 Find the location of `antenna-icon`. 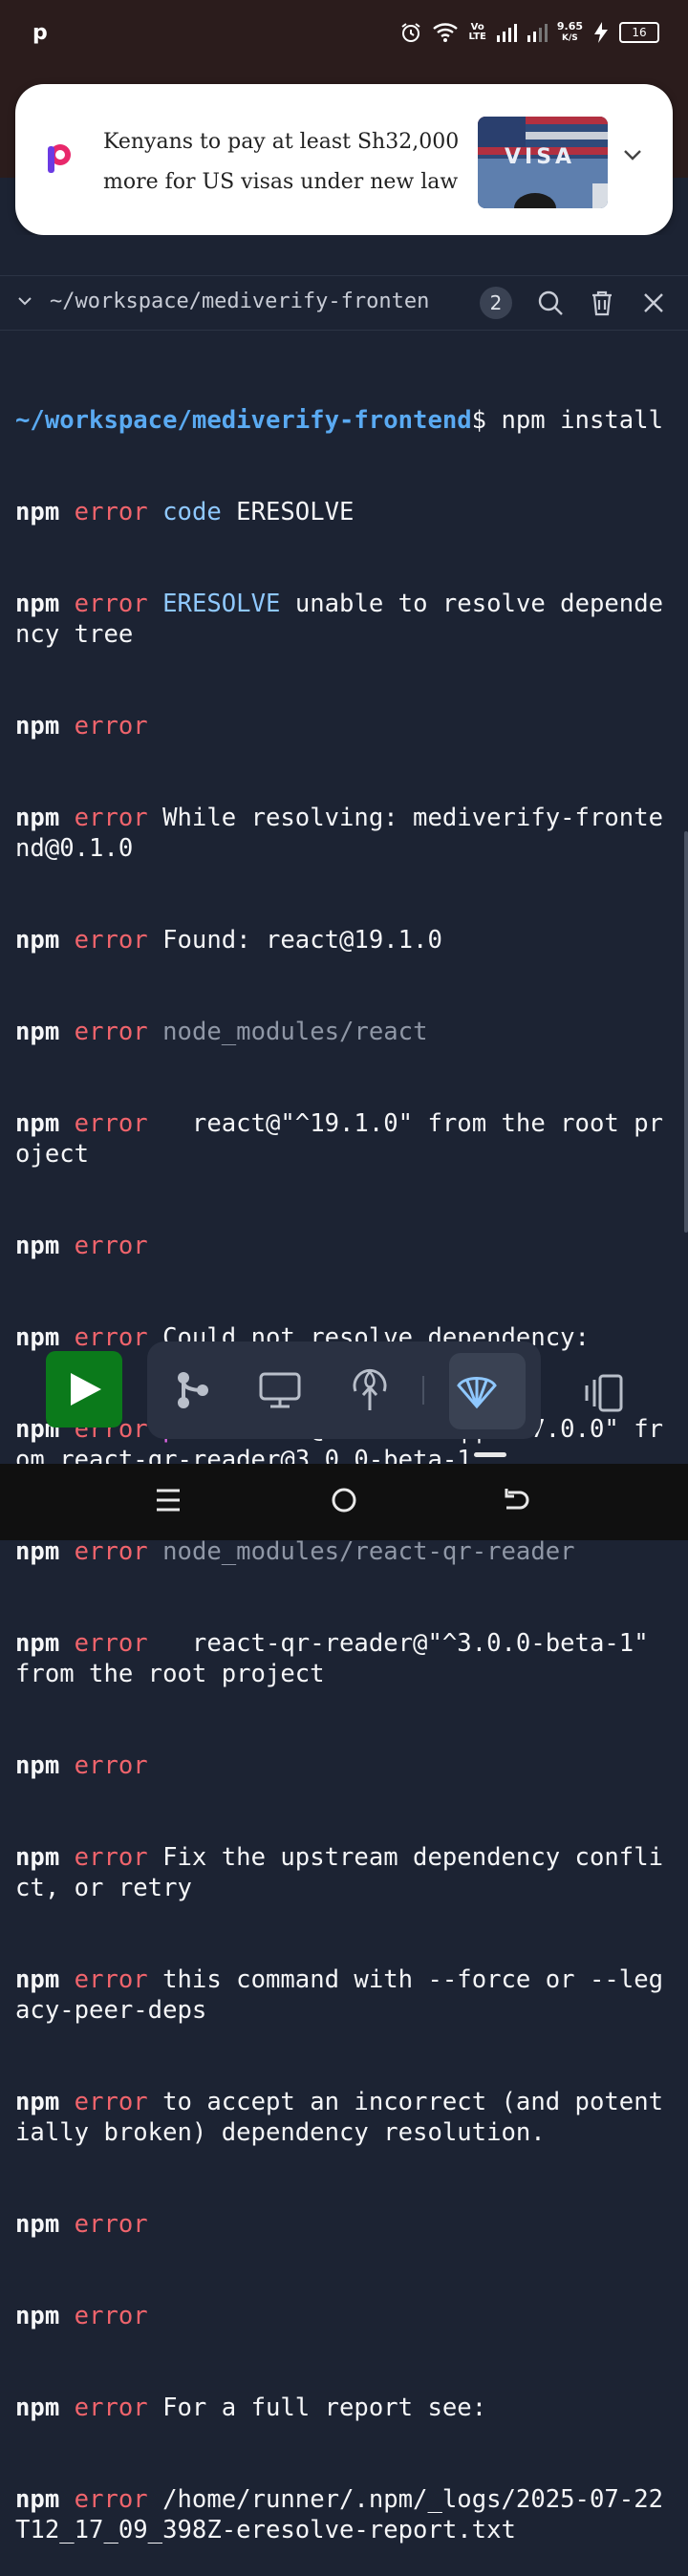

antenna-icon is located at coordinates (370, 1390).